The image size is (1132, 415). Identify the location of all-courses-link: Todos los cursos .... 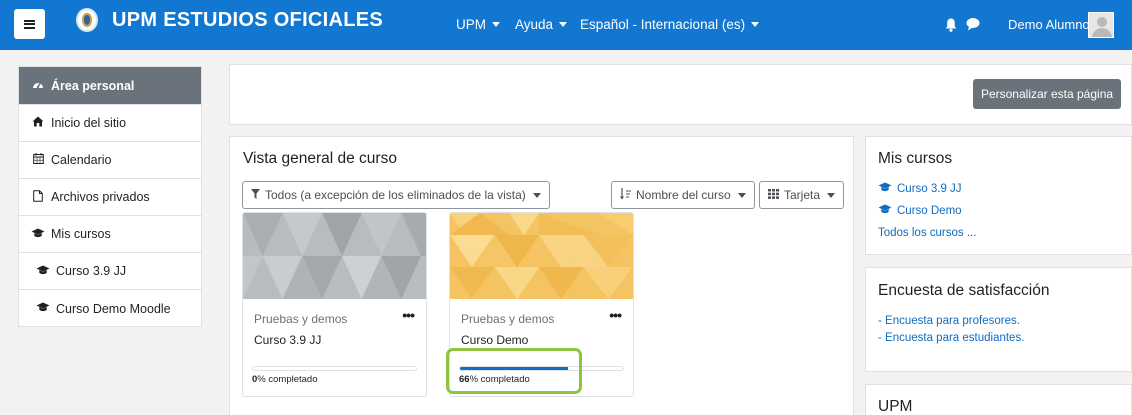
(927, 233).